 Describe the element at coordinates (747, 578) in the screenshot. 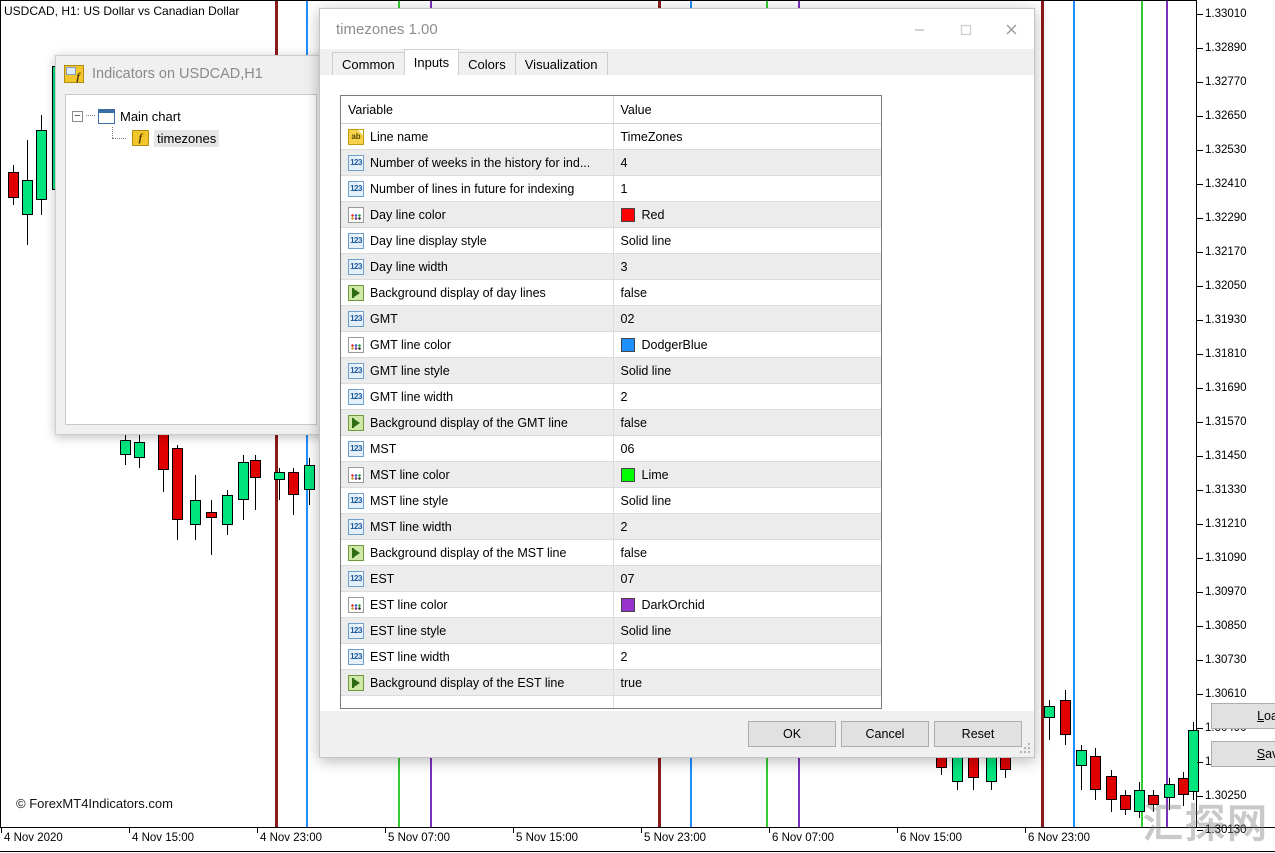

I see `param-value-cell: 07` at that location.